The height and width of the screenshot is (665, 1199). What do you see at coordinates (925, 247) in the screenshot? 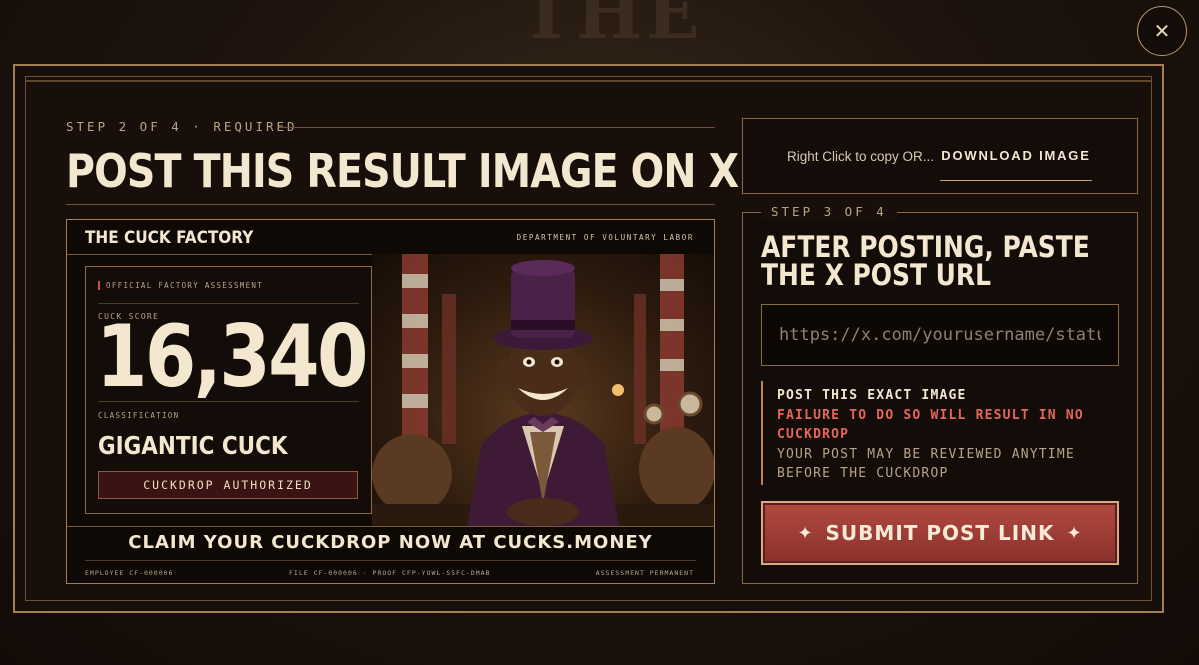
I see `step-3-title-line-1: AFTER POSTING, PASTE` at bounding box center [925, 247].